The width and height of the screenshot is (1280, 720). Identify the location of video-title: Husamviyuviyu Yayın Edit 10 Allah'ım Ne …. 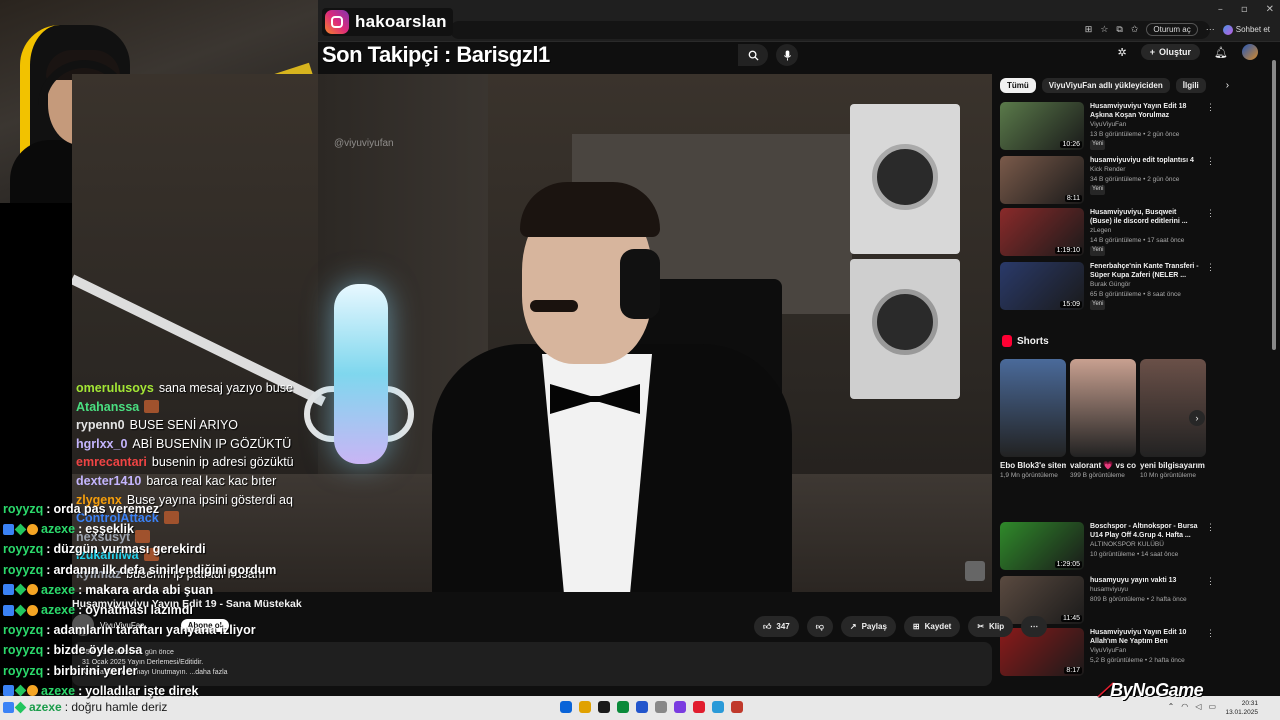
(1145, 637).